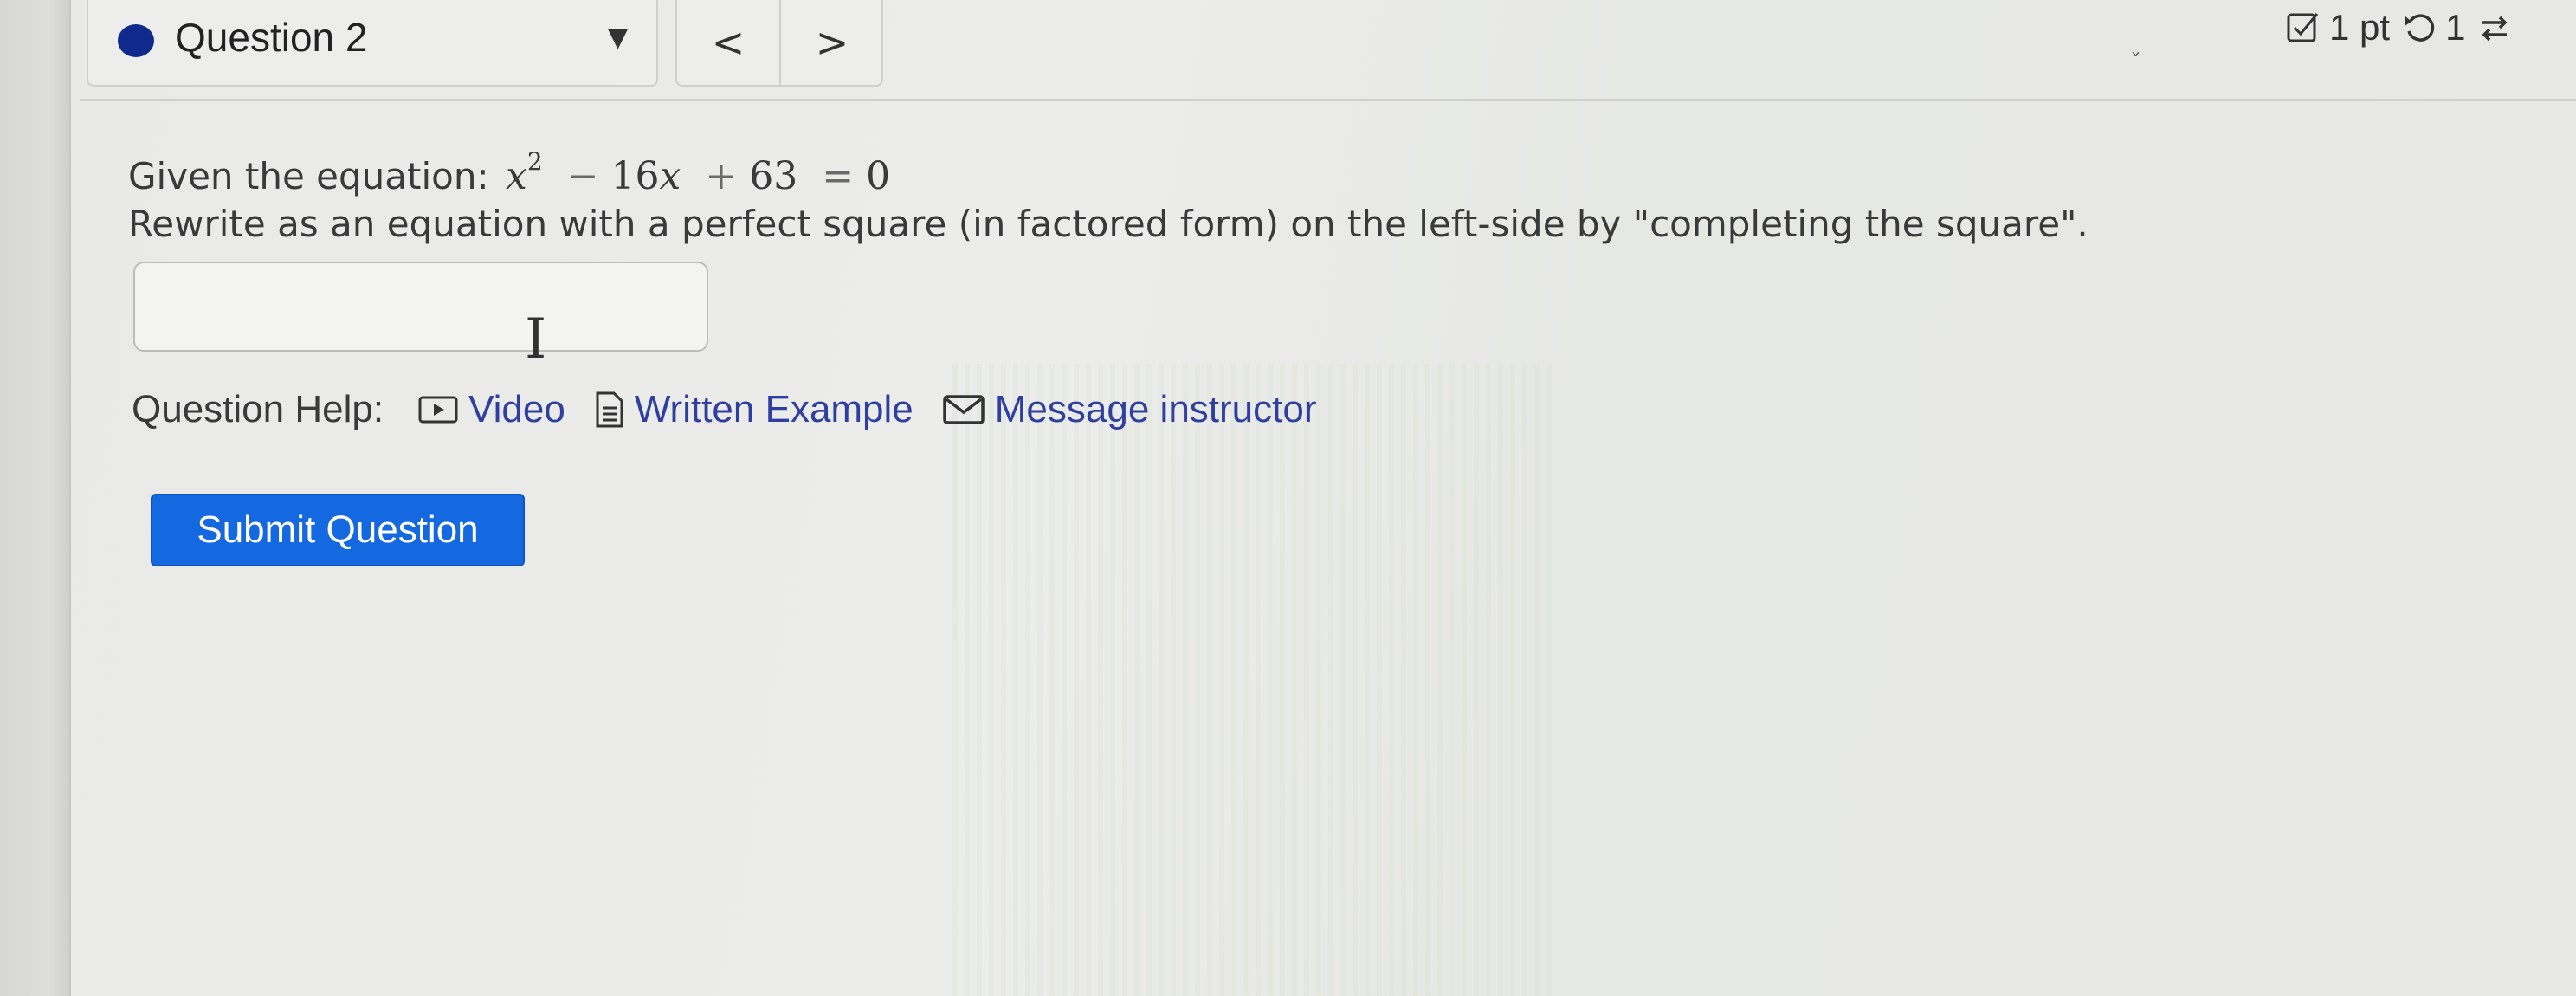  I want to click on written-example-link: Written Example, so click(754, 409).